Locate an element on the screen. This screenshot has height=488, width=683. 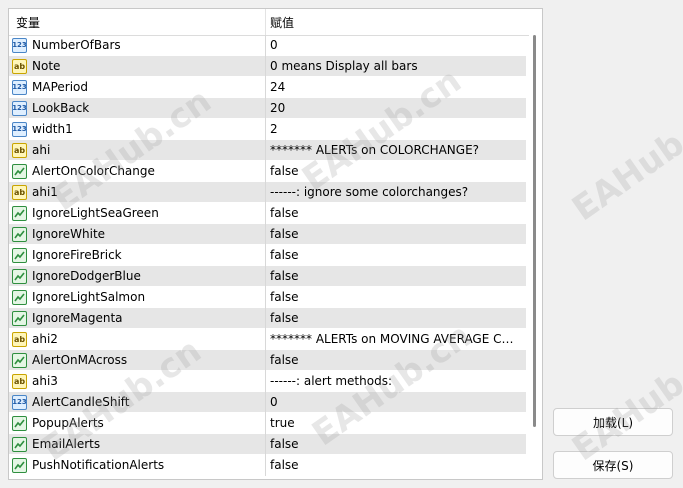
save-button: 保存(S) is located at coordinates (613, 465).